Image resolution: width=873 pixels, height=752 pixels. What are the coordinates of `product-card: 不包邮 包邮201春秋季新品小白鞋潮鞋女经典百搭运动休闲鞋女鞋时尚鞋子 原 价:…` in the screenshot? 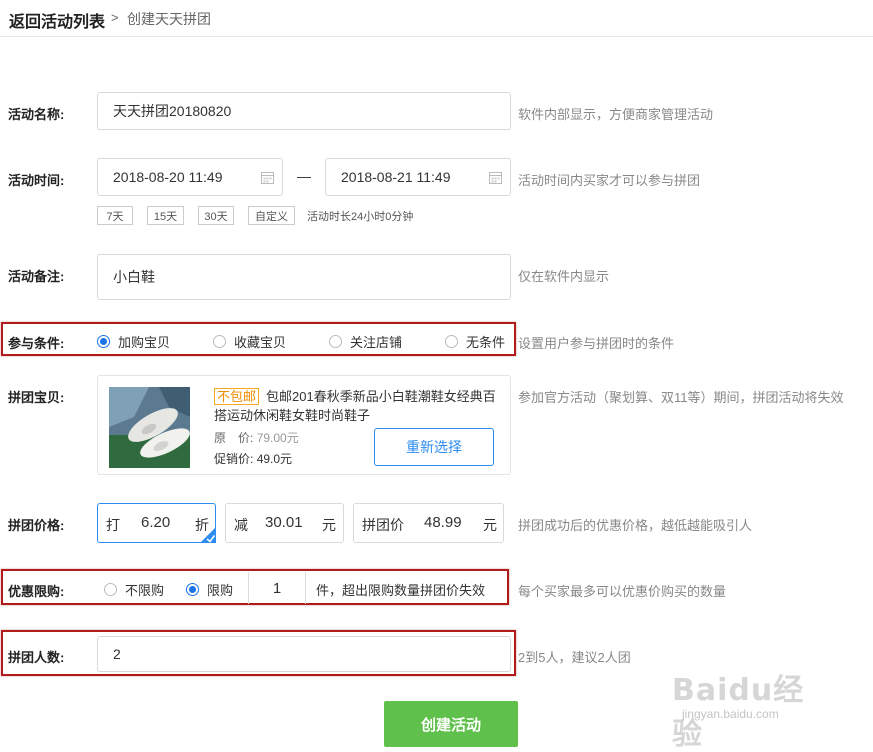 It's located at (304, 425).